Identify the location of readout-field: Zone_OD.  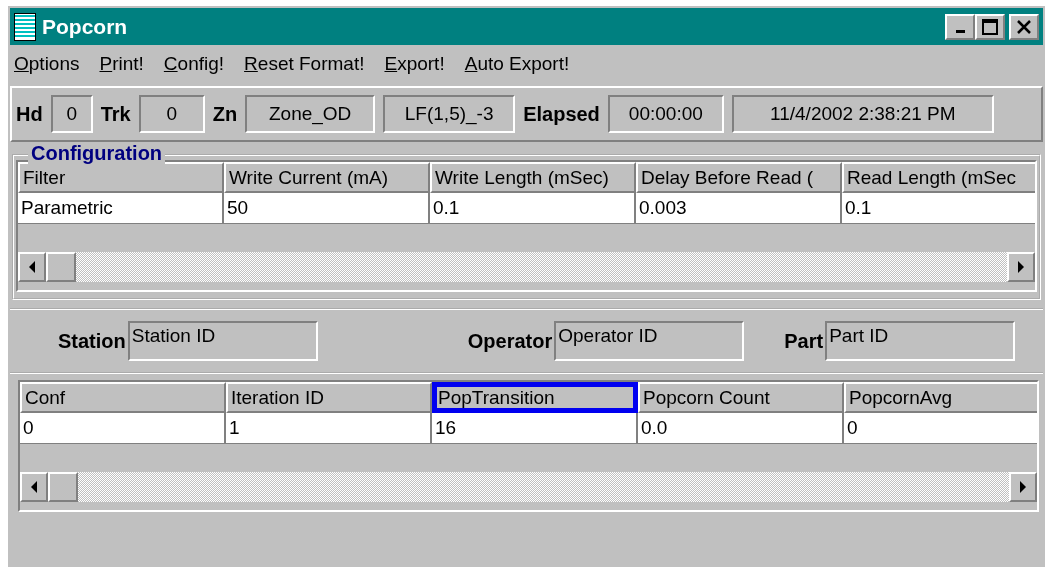
(310, 114).